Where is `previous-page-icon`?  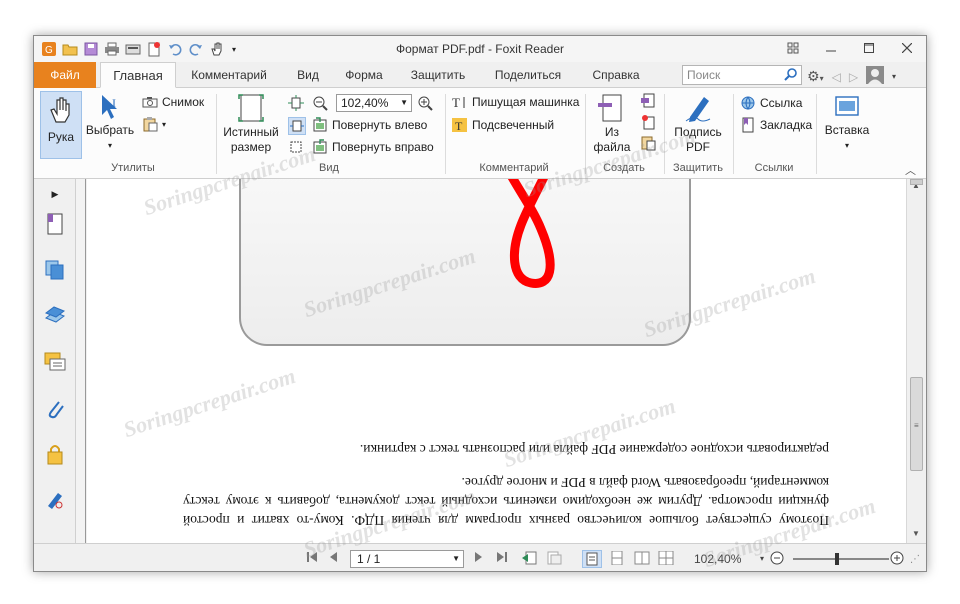 previous-page-icon is located at coordinates (333, 557).